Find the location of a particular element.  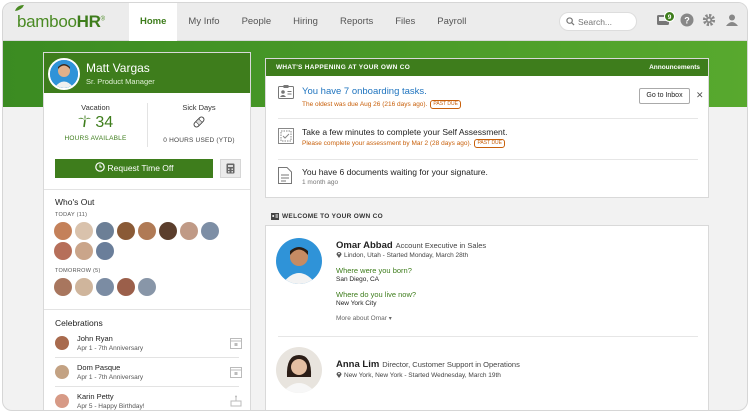

document-icon is located at coordinates (285, 175).